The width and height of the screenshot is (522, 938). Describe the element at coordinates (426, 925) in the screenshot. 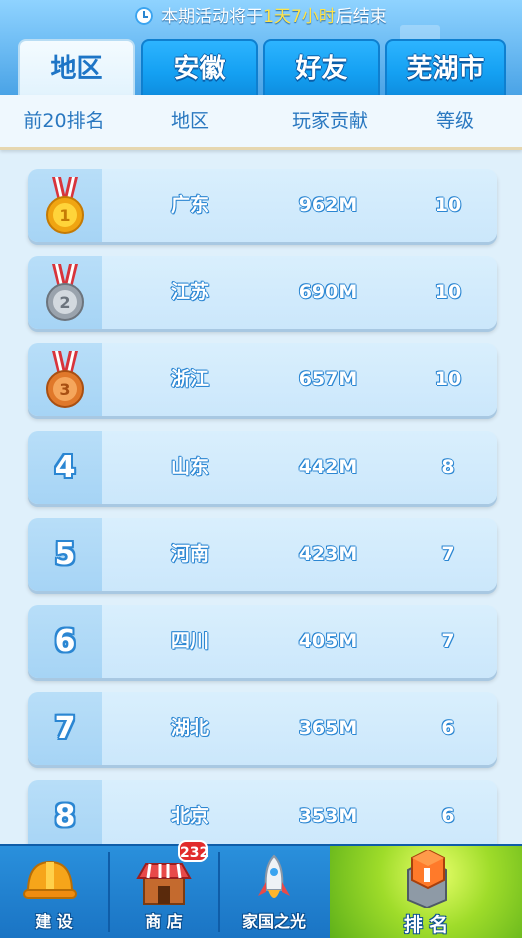

I see `nav-label: 排 名` at that location.